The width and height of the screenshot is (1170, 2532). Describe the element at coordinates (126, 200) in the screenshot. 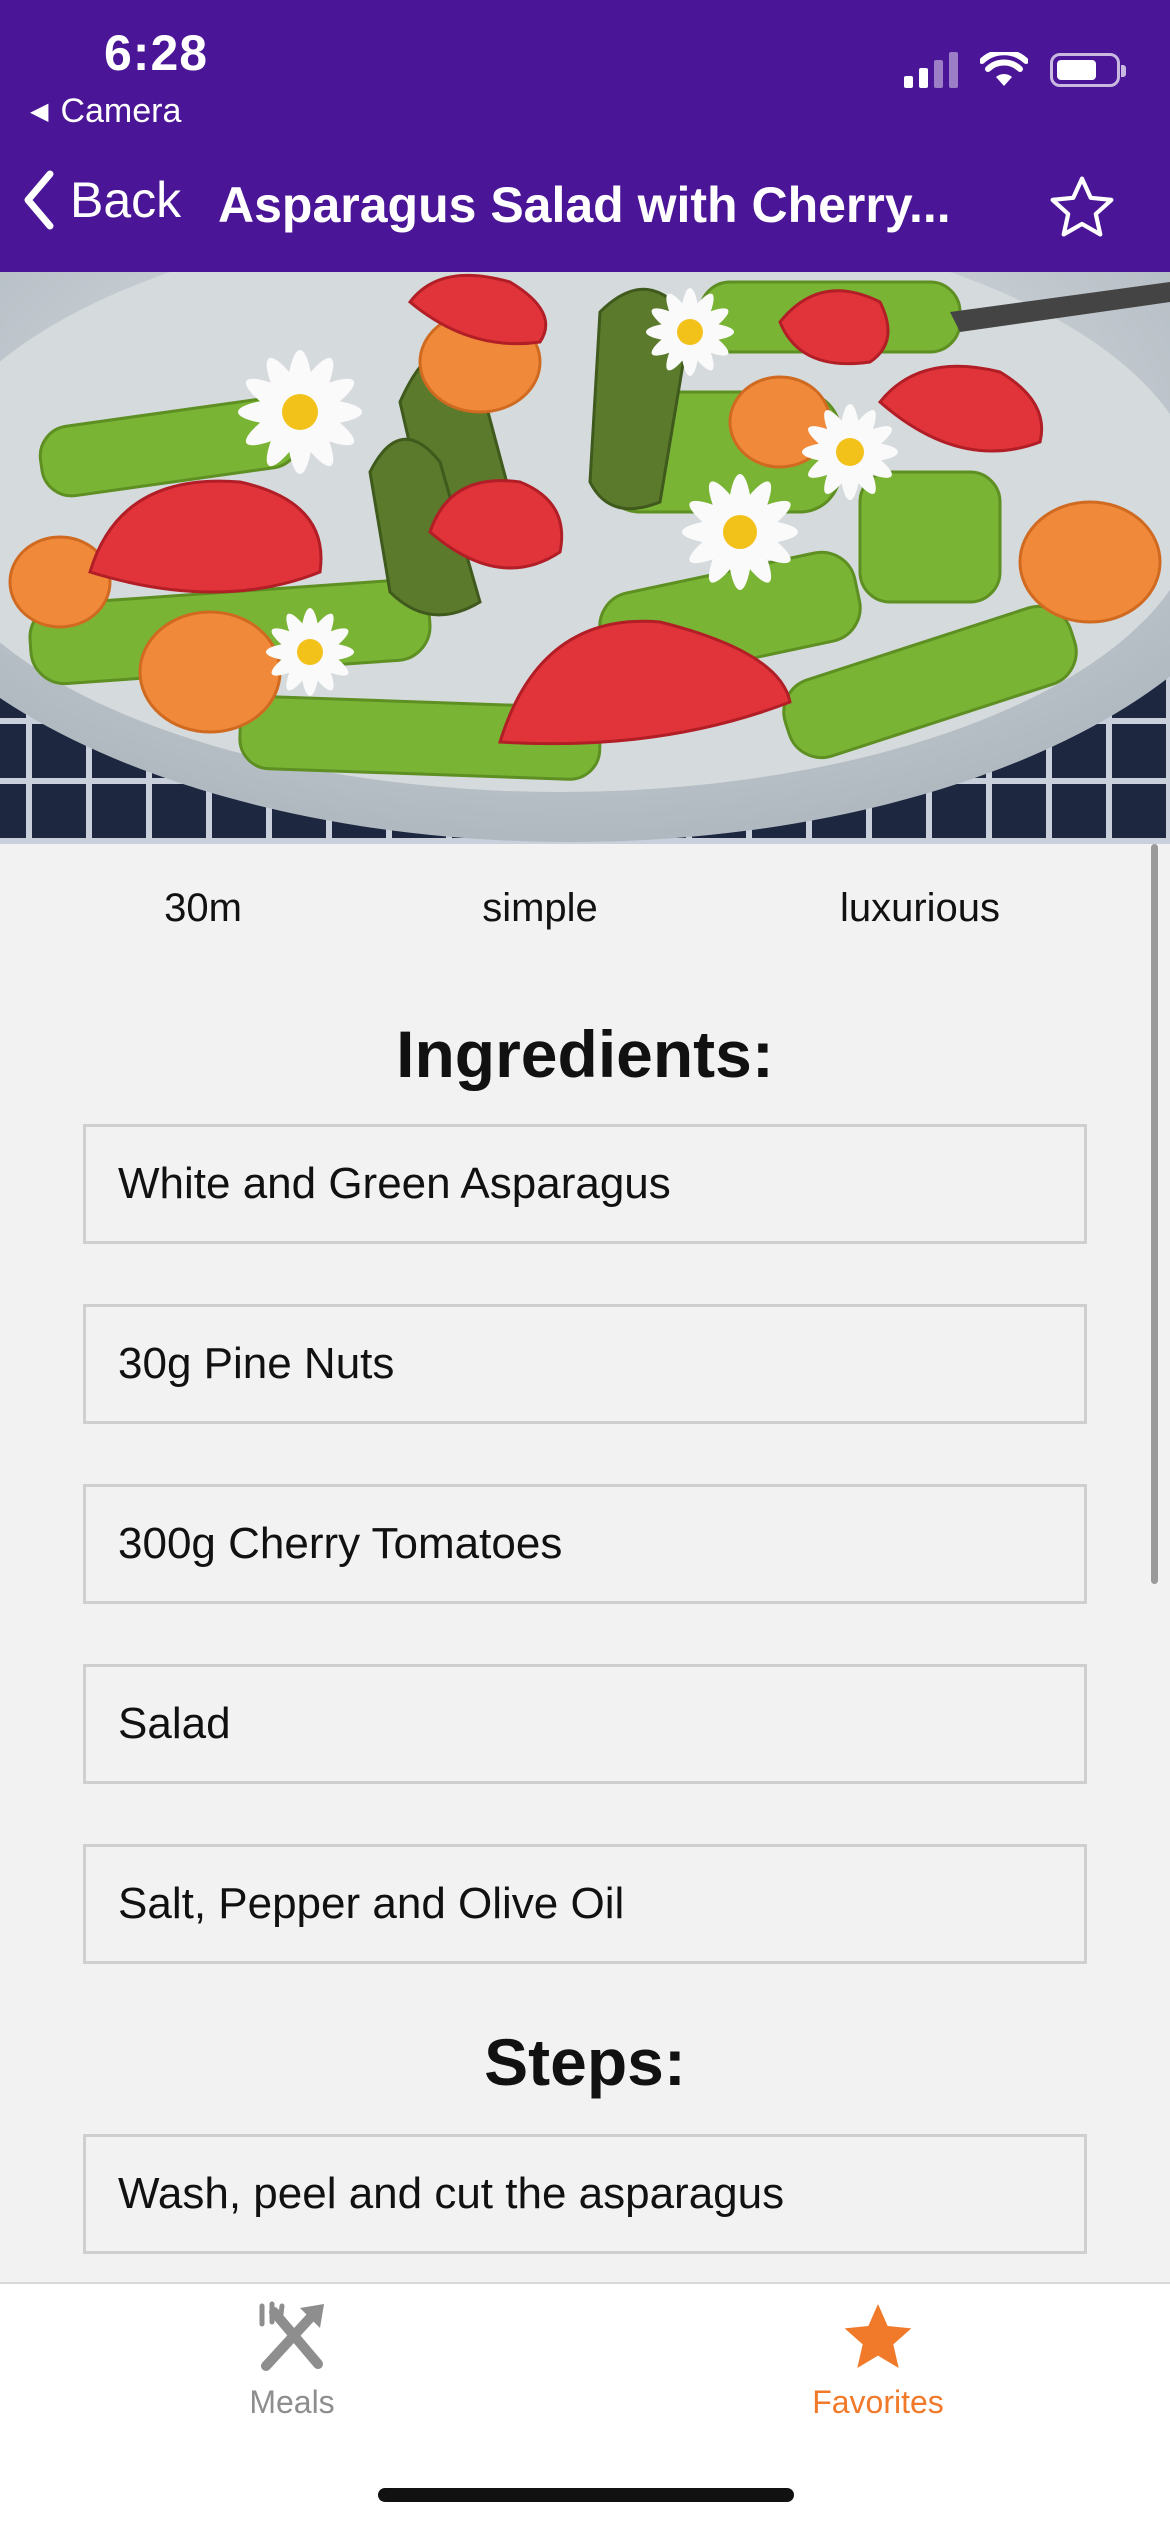

I see `back-label: Back` at that location.